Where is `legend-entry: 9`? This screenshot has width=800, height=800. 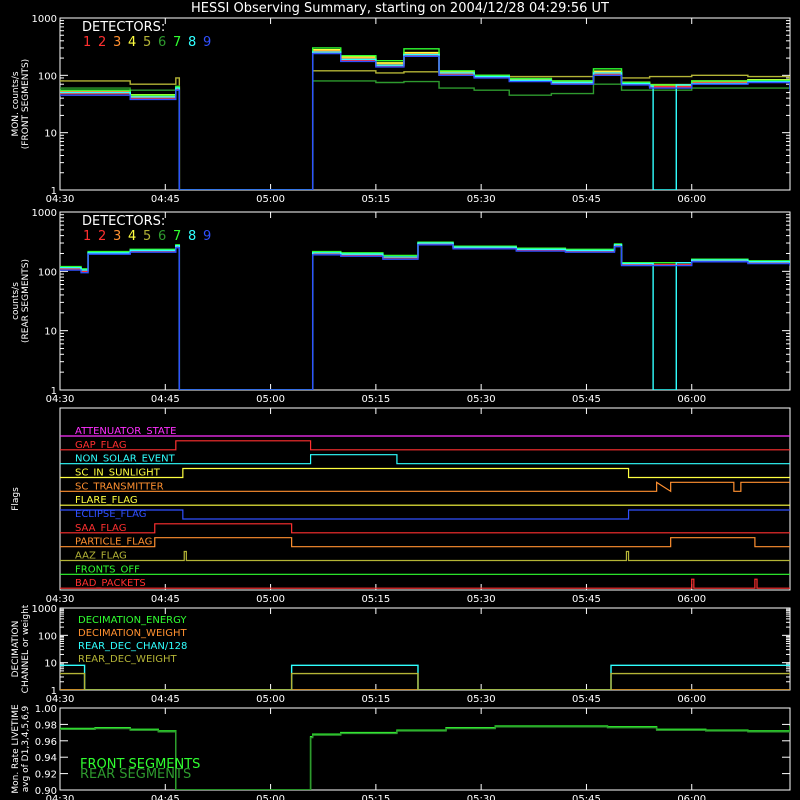 legend-entry: 9 is located at coordinates (207, 42).